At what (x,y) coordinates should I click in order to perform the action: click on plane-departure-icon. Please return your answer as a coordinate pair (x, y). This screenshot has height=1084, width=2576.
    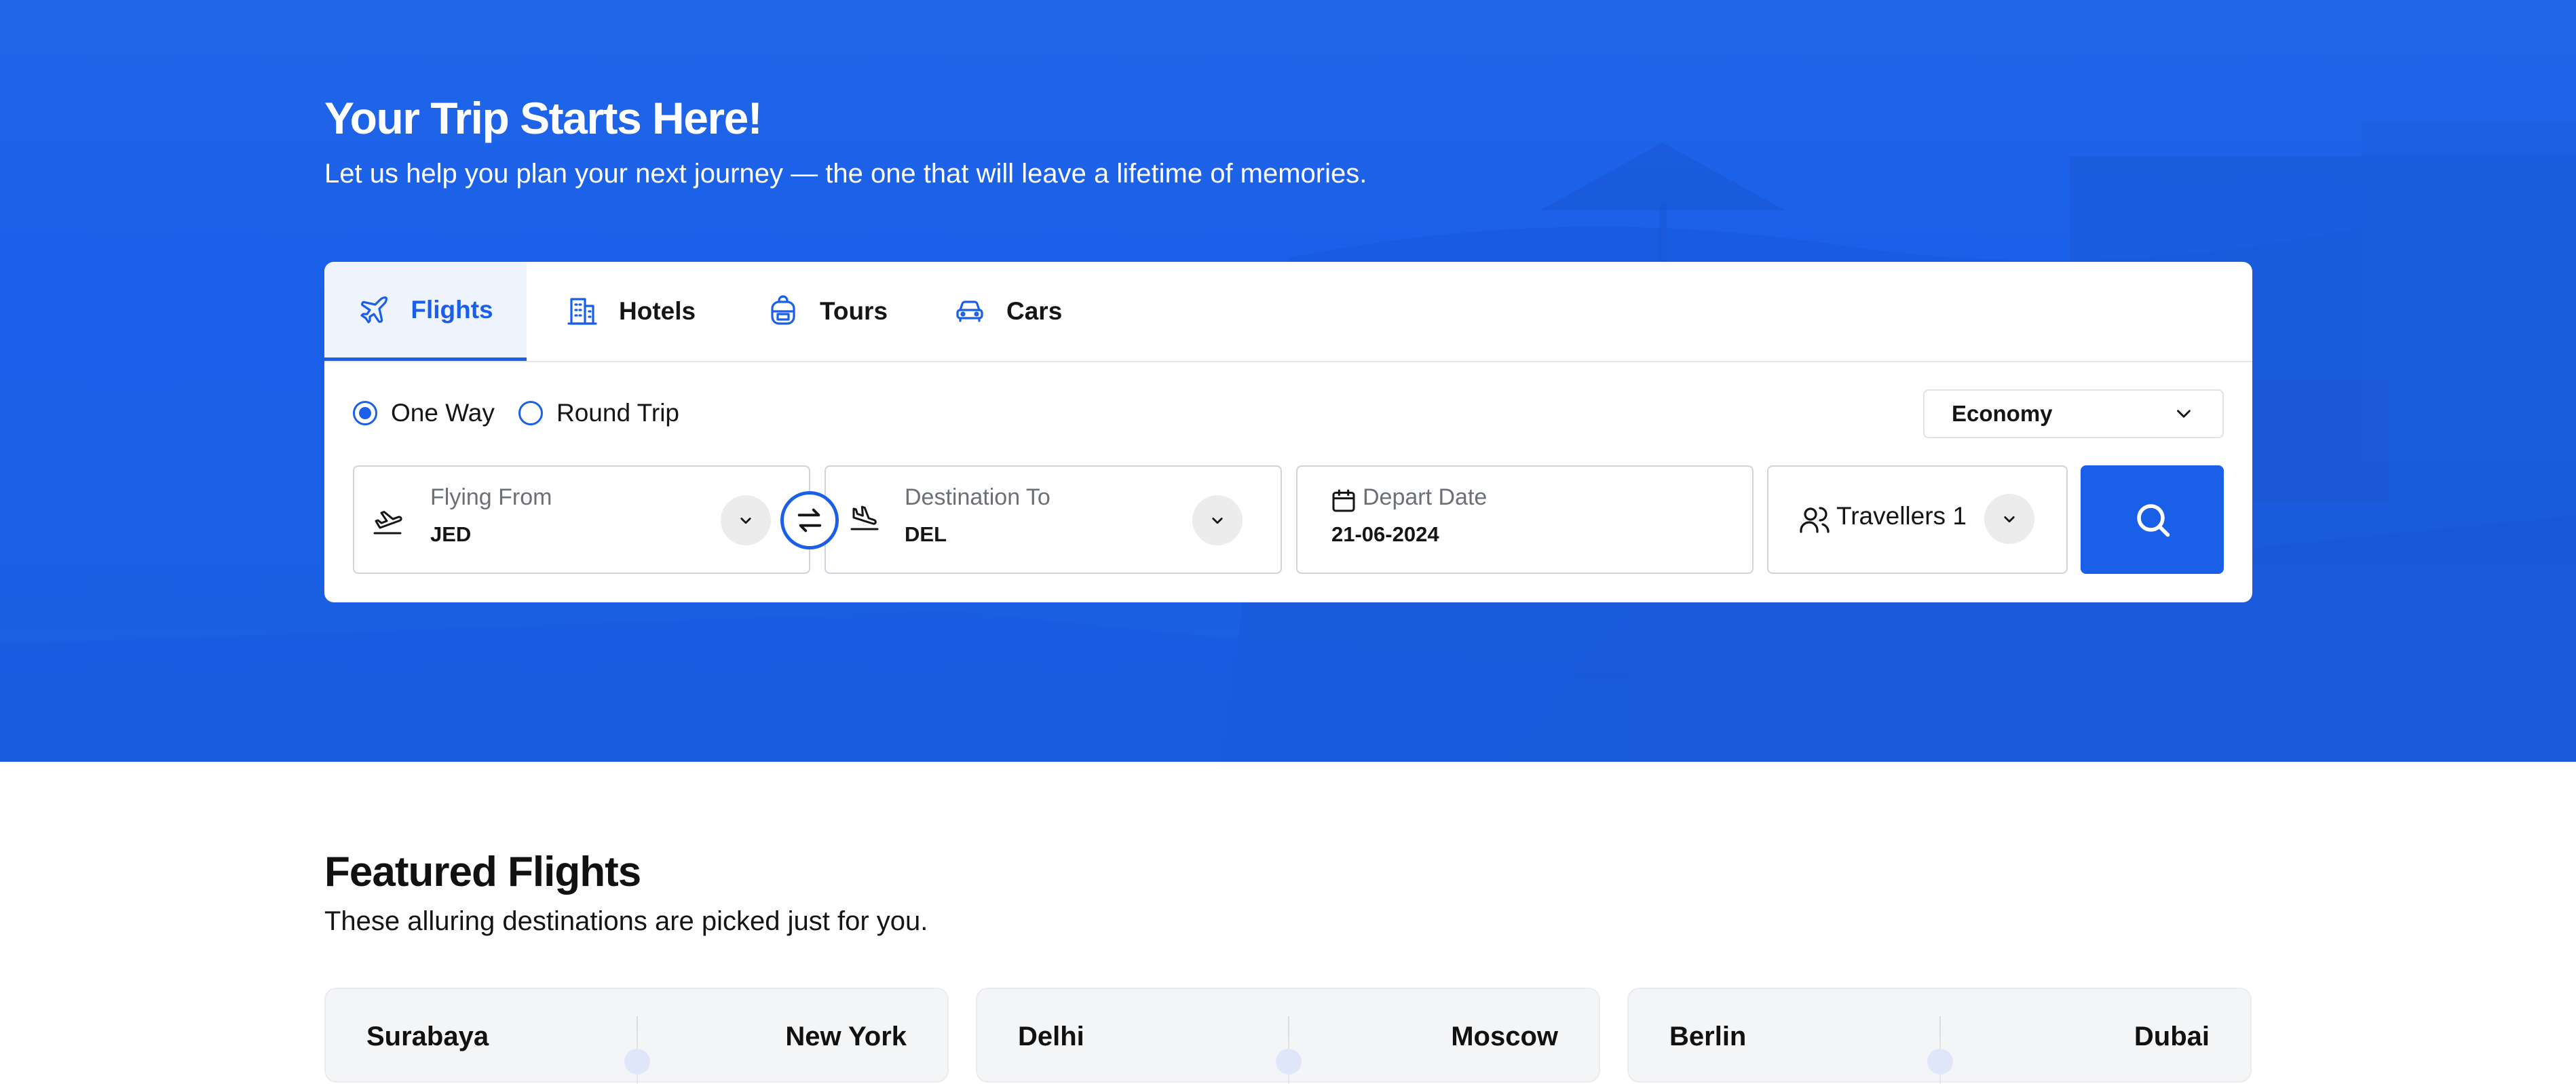
    Looking at the image, I should click on (387, 523).